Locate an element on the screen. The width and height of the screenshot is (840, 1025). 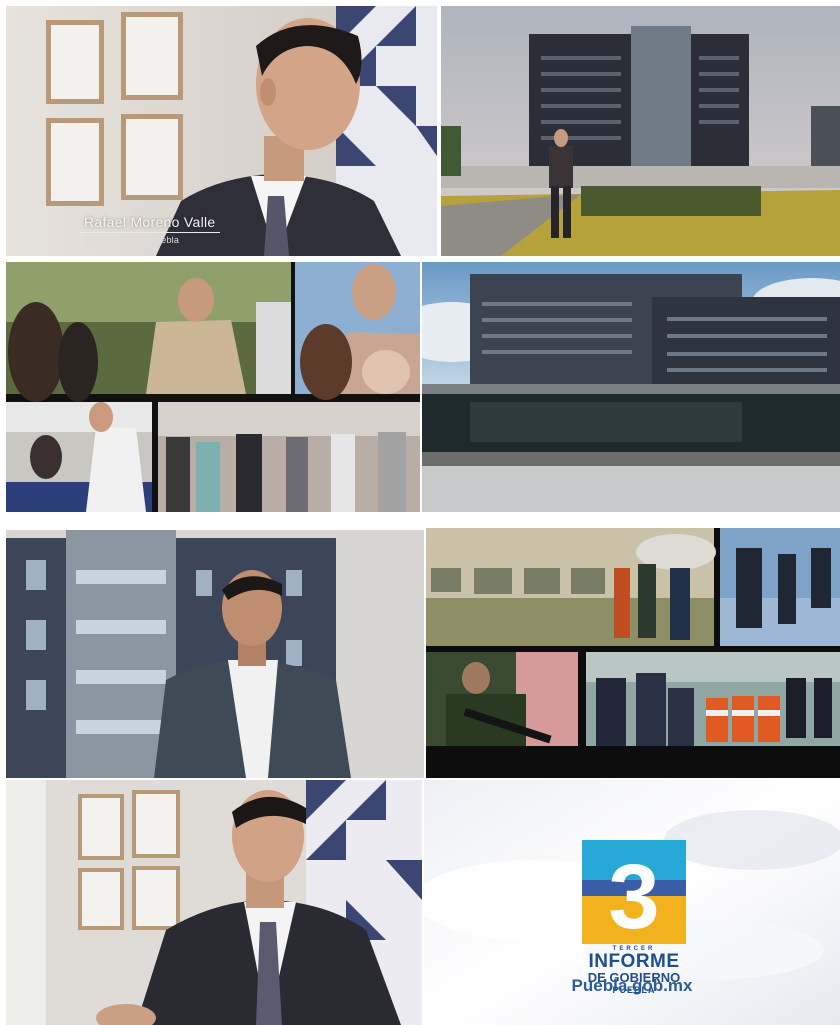
building-reflection-scene is located at coordinates (631, 387).